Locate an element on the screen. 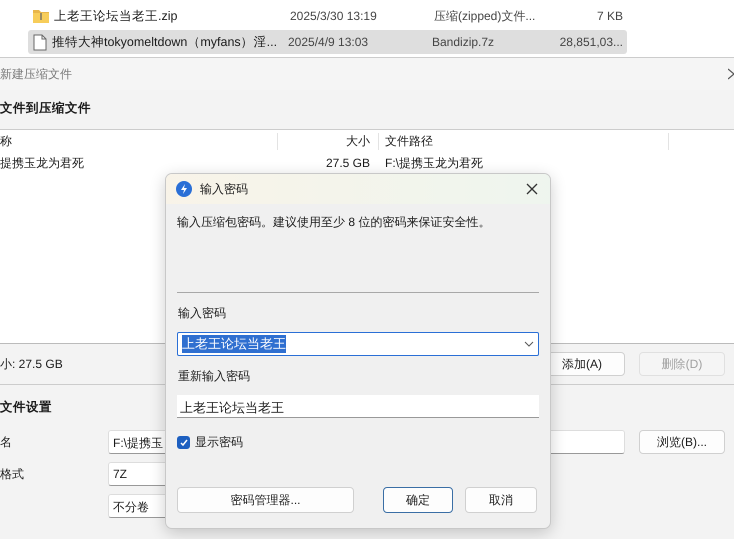  file-date: 2025/4/9 13:03 is located at coordinates (329, 42).